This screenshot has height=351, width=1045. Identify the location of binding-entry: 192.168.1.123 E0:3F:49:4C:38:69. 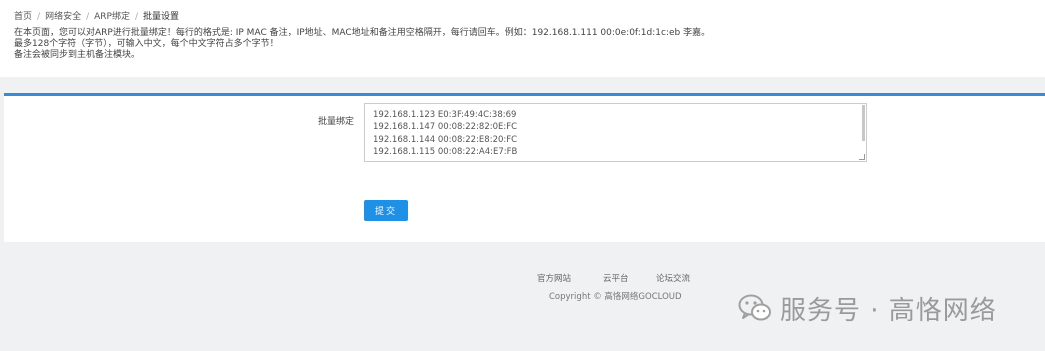
(445, 115).